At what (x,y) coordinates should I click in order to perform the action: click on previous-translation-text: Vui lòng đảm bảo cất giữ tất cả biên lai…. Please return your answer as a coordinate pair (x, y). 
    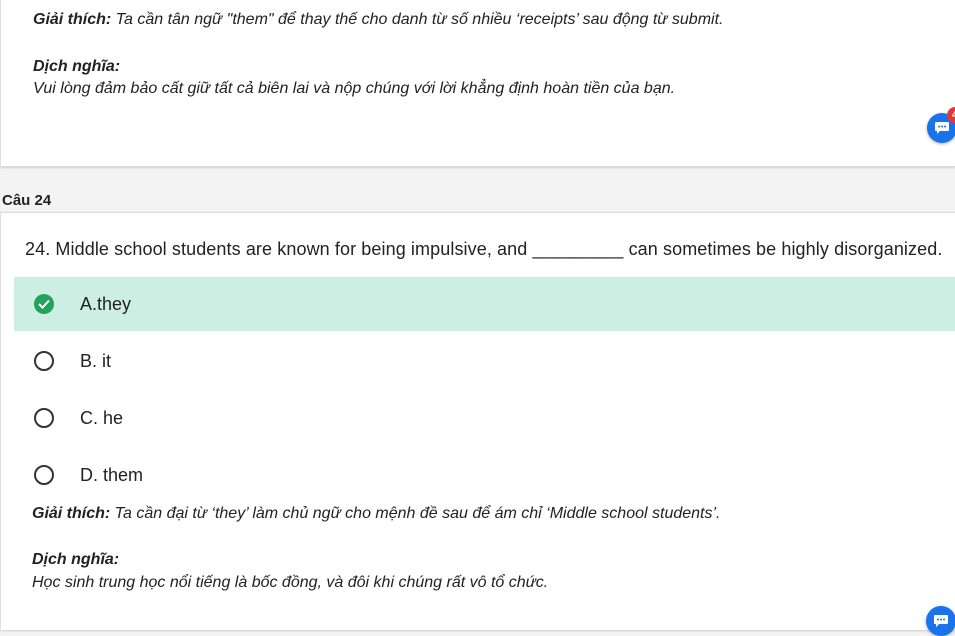
    Looking at the image, I should click on (354, 88).